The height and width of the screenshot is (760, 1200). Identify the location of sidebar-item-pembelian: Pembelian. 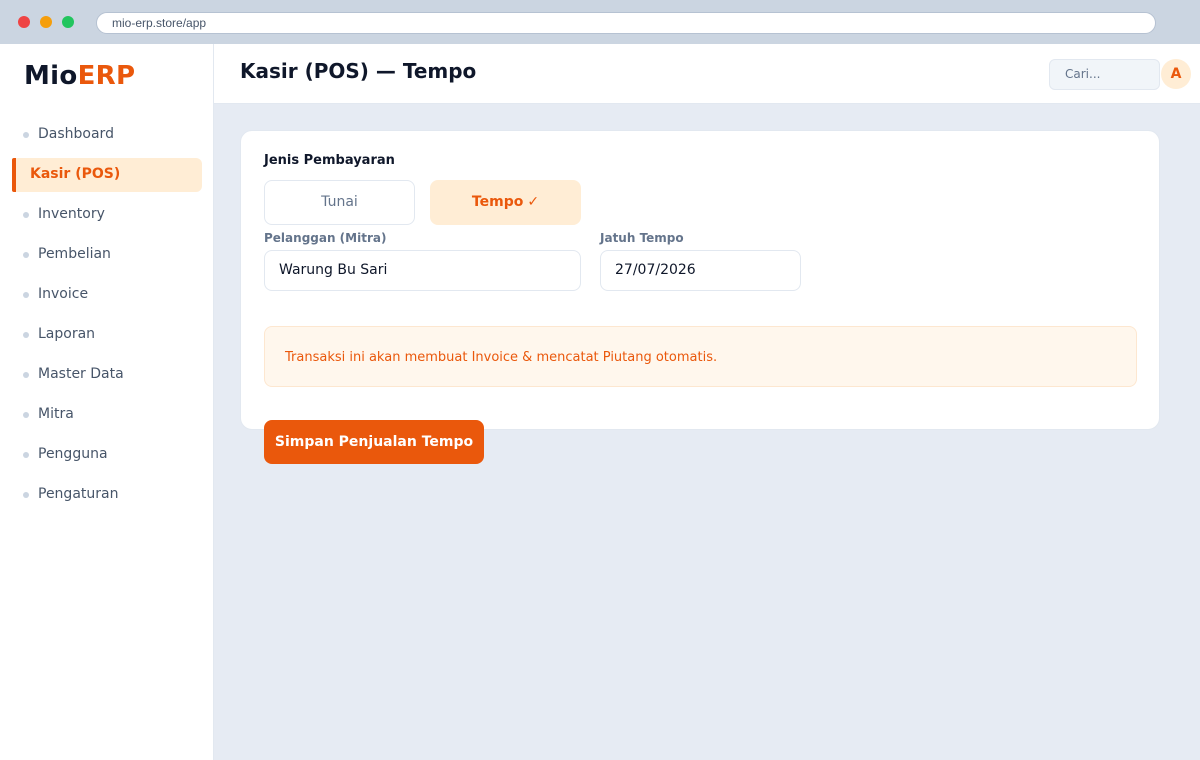
(107, 255).